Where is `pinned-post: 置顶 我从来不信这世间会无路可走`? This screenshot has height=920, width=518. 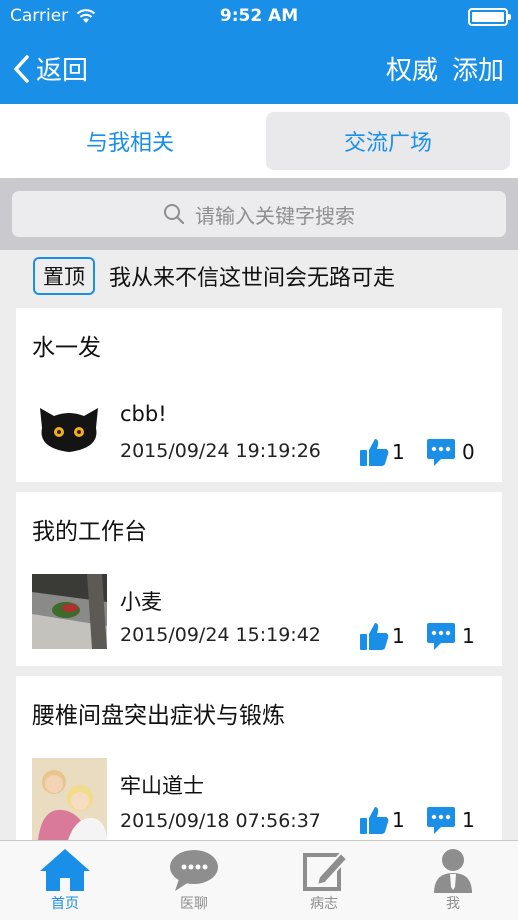 pinned-post: 置顶 我从来不信这世间会无路可走 is located at coordinates (259, 276).